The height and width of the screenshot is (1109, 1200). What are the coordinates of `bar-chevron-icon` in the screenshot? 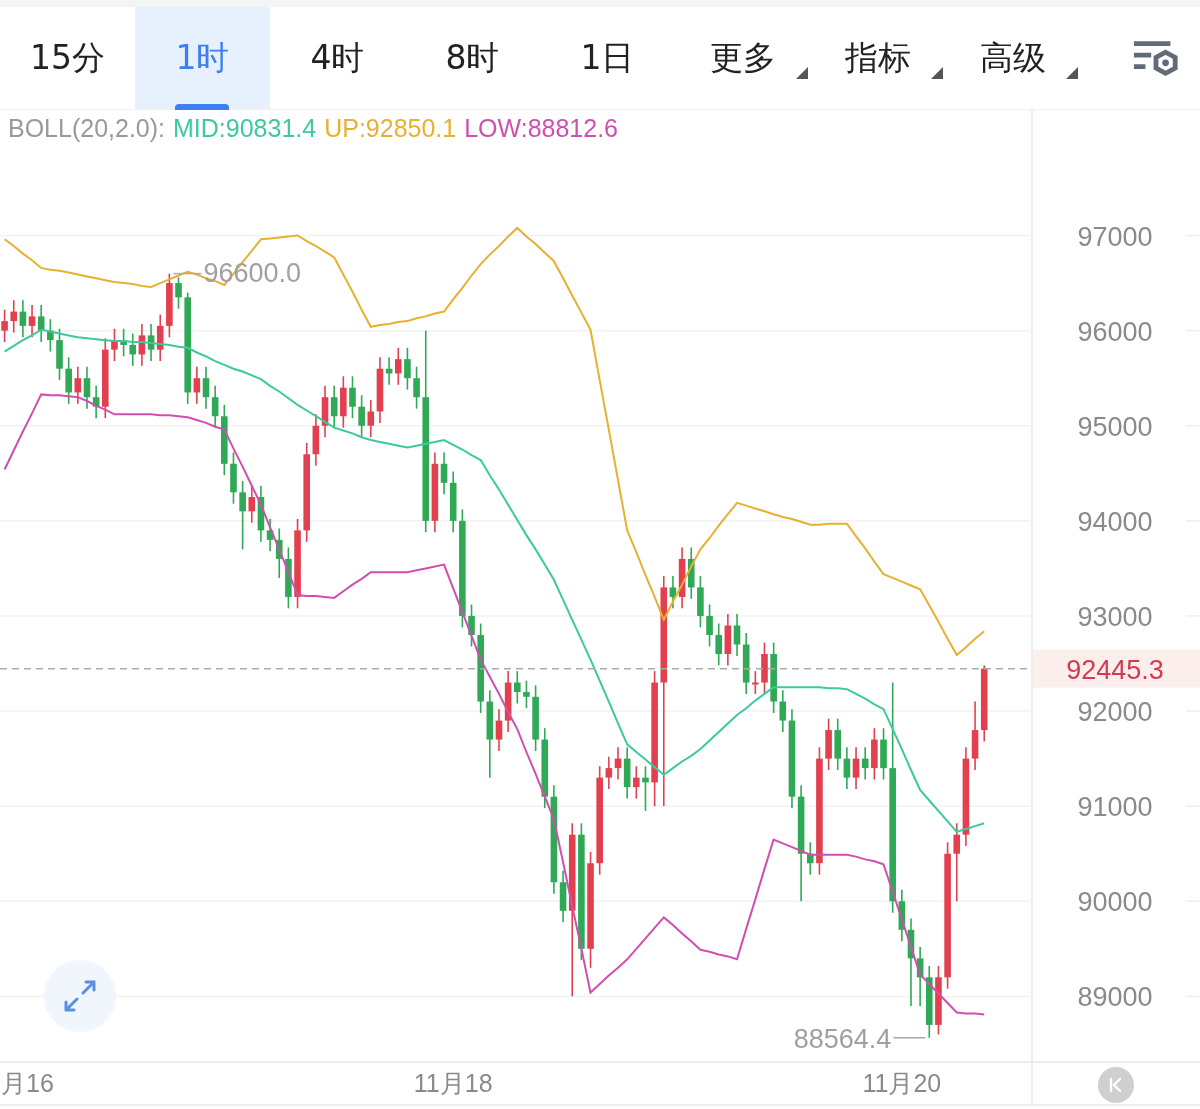 It's located at (1116, 1085).